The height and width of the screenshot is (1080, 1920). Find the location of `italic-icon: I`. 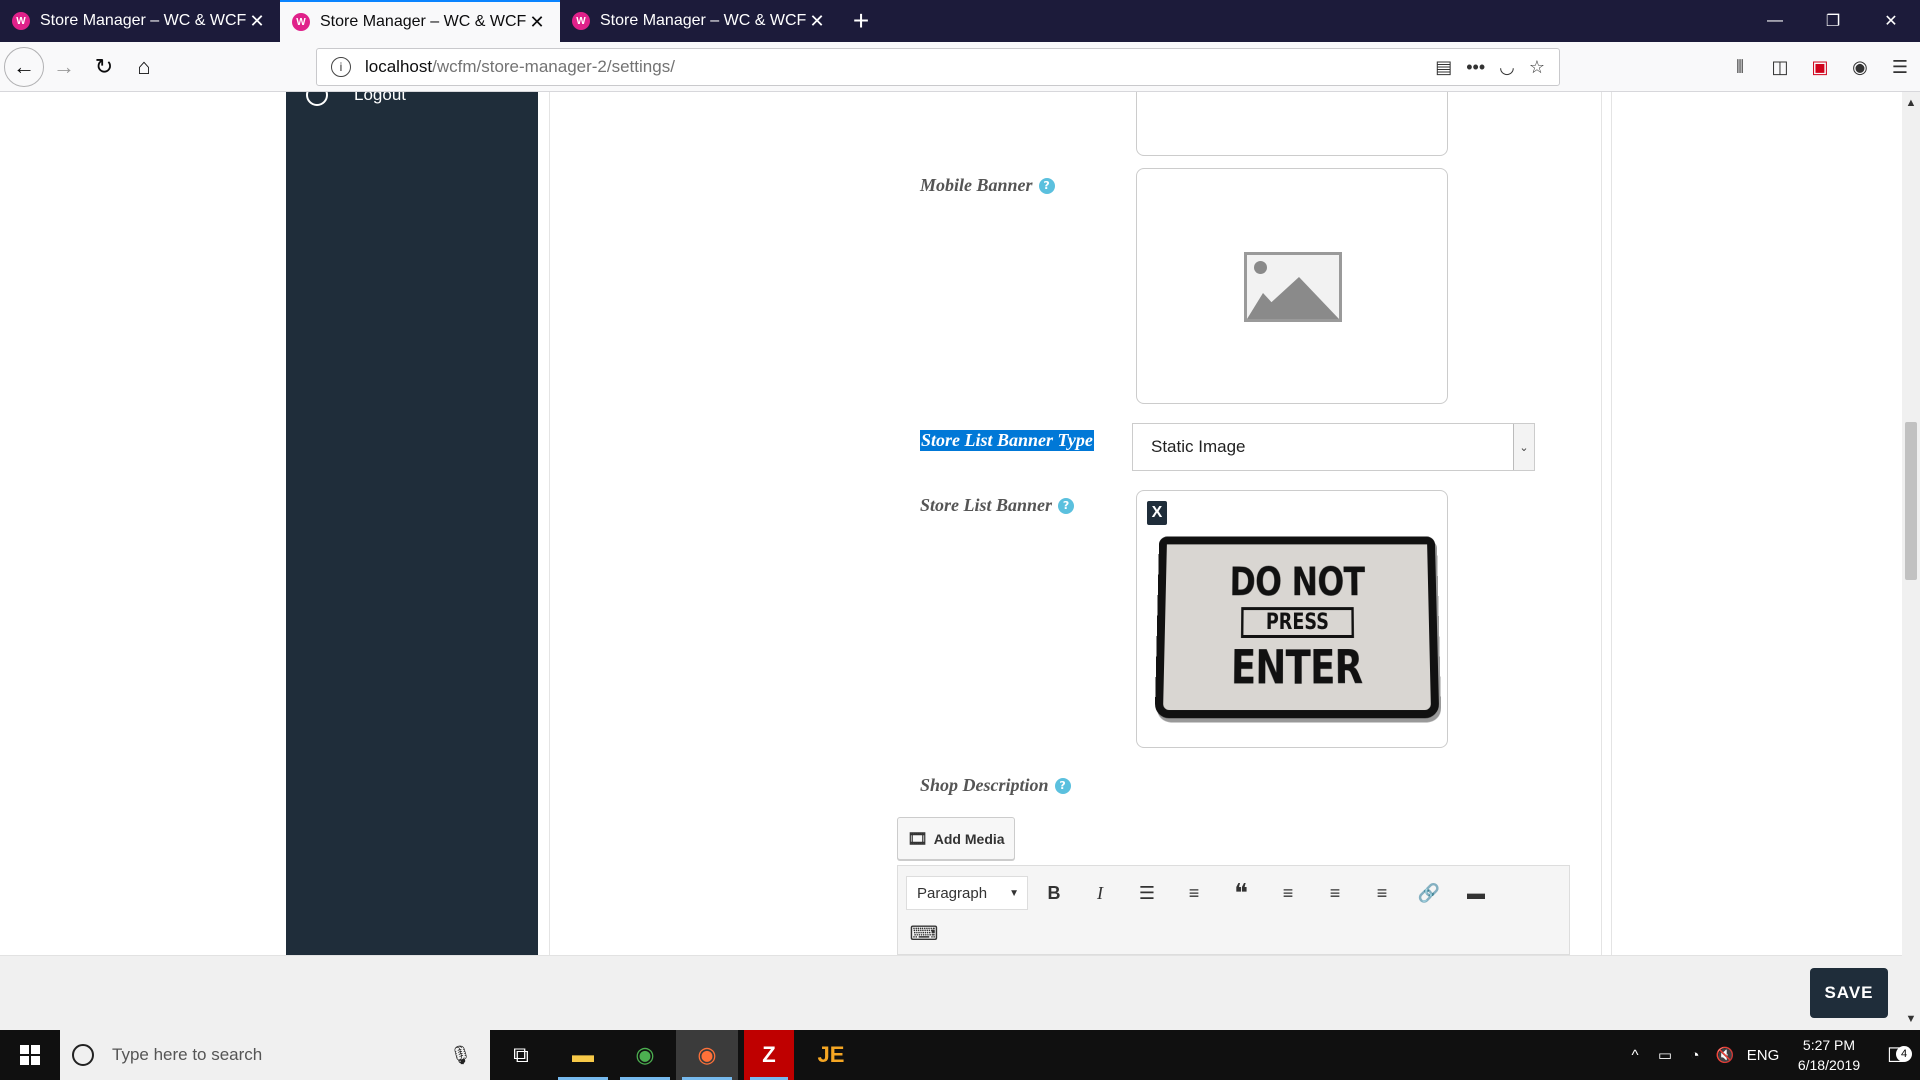

italic-icon: I is located at coordinates (1100, 893).